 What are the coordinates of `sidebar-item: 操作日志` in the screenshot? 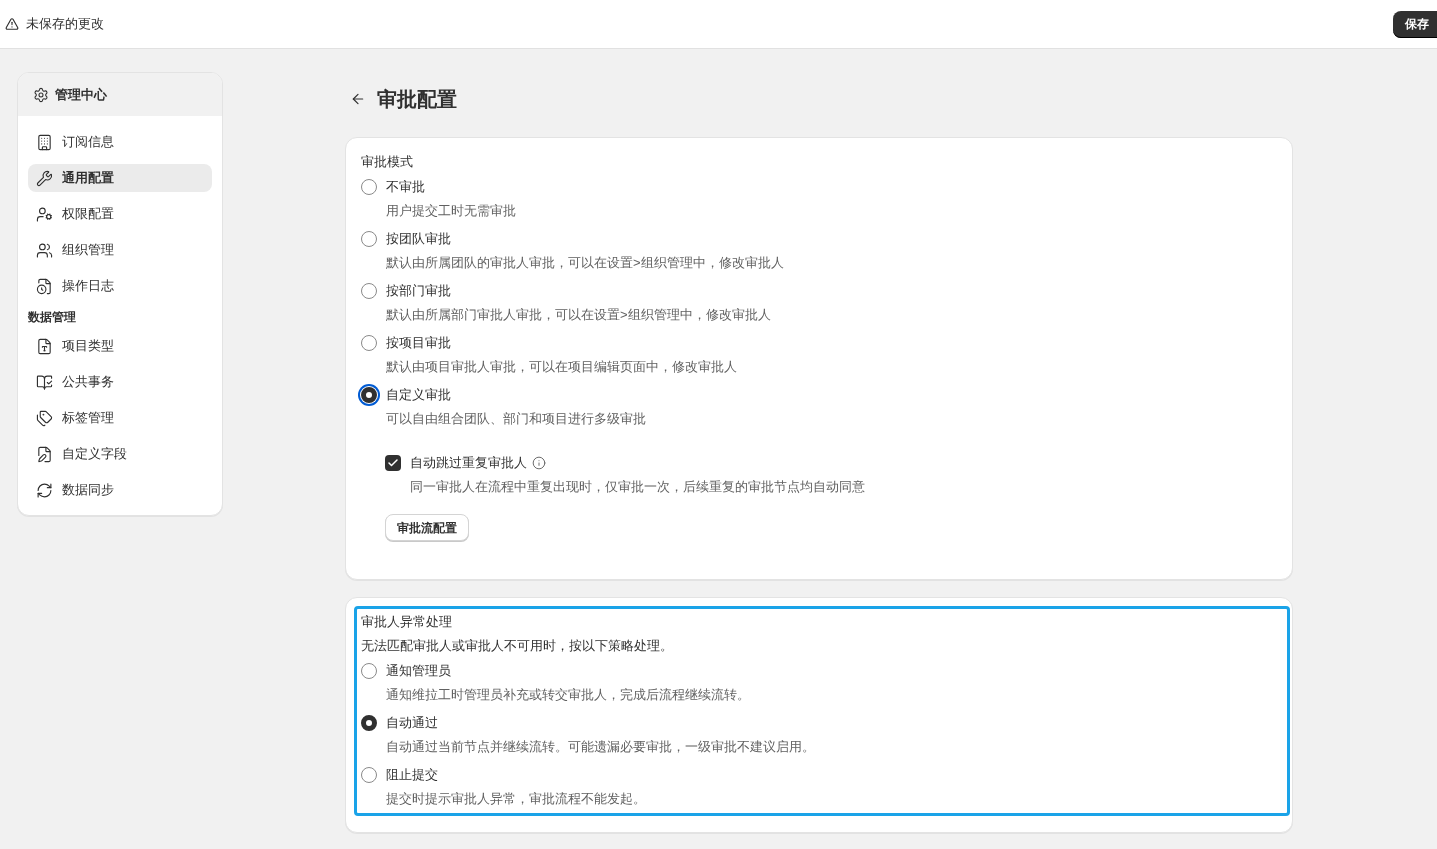 It's located at (120, 286).